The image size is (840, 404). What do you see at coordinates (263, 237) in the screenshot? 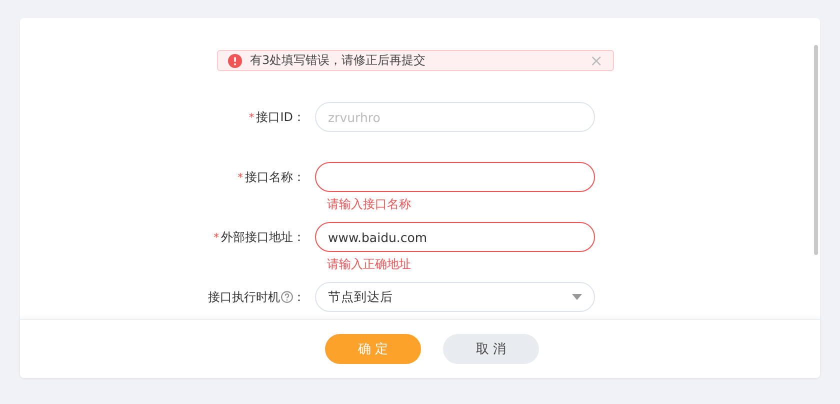
I see `field-label: 外部接口地址：` at bounding box center [263, 237].